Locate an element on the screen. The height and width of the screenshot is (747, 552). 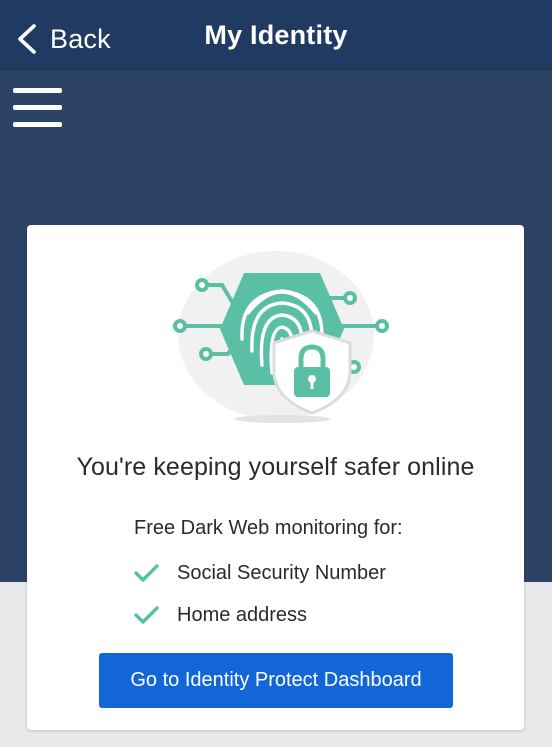
fingerprint-shield-lock-icon is located at coordinates (281, 337).